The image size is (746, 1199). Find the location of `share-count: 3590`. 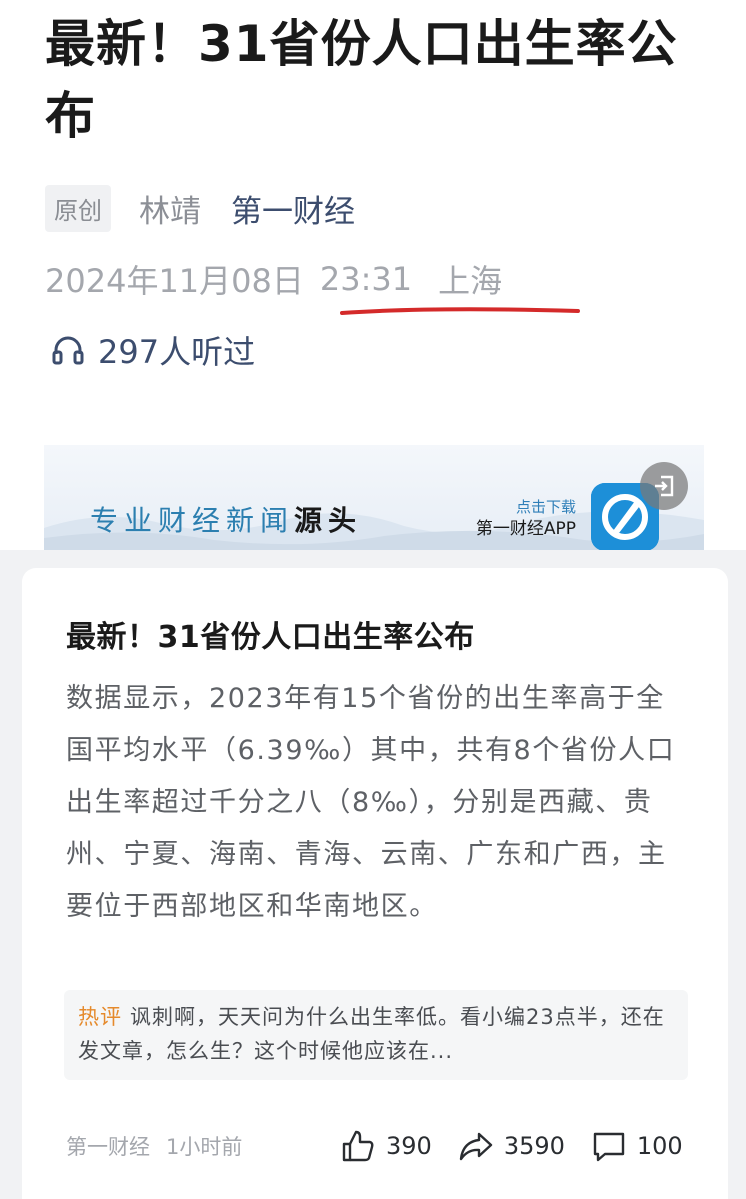

share-count: 3590 is located at coordinates (534, 1146).